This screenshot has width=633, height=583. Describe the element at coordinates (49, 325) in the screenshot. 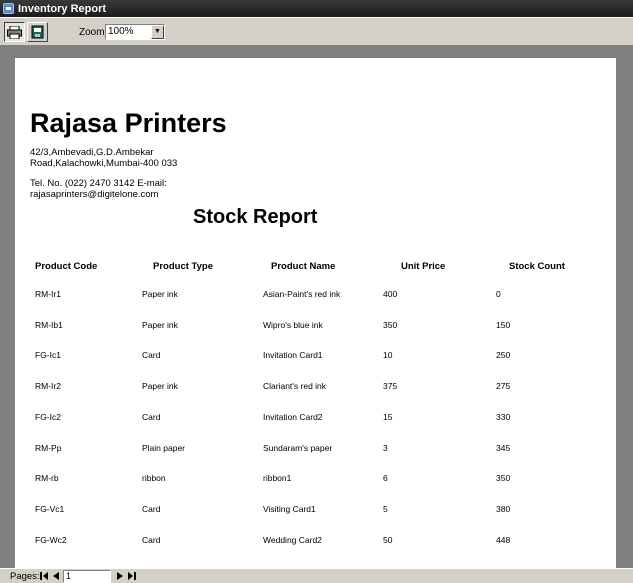

I see `cell-product-code: RM-Ib1` at that location.